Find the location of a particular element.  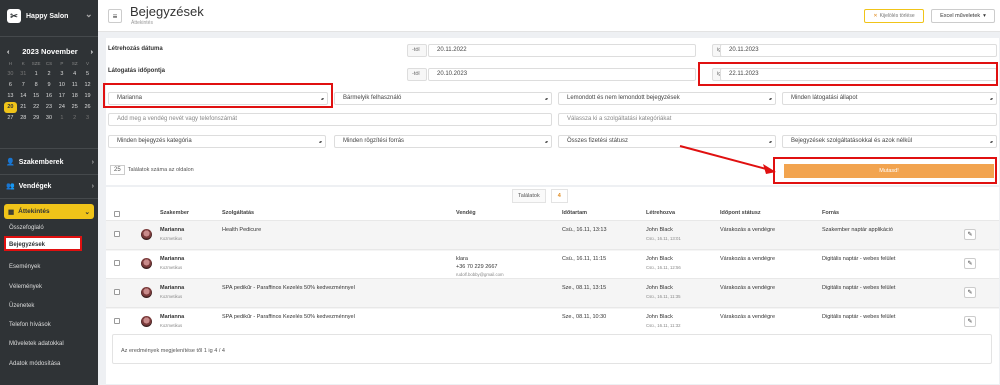

created-date-label: Létrehozás dátuma is located at coordinates (135, 49).